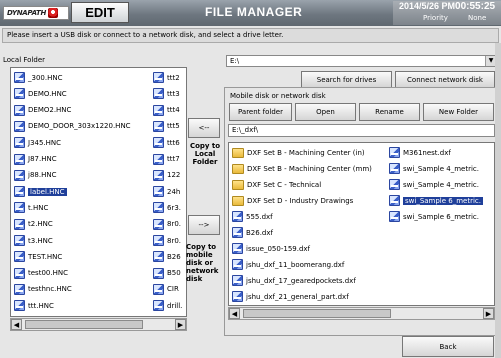 The height and width of the screenshot is (358, 501). I want to click on local-horizontal-scrollbar: ◀ ▶, so click(98, 324).